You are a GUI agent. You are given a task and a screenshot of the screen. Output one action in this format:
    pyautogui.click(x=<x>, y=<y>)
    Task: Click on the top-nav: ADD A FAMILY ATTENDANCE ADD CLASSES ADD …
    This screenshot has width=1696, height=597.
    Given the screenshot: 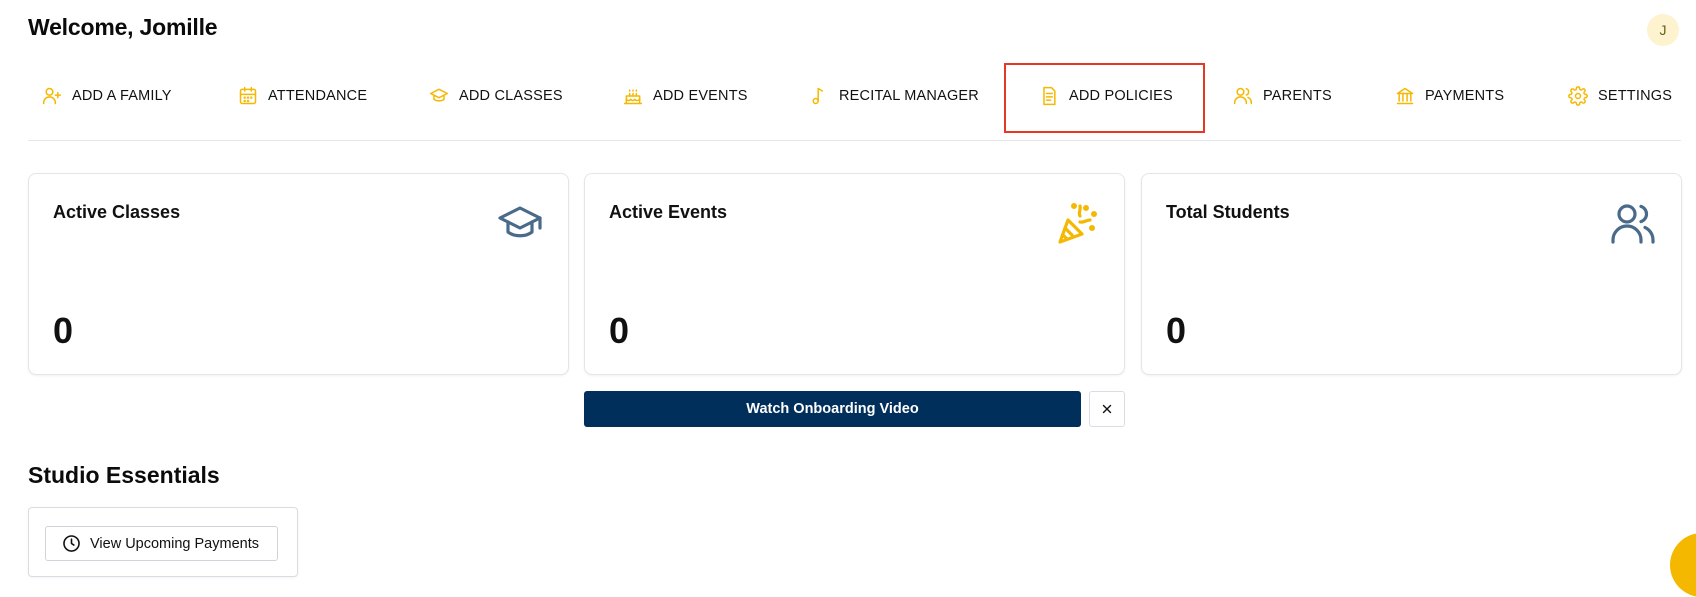 What is the action you would take?
    pyautogui.click(x=854, y=100)
    